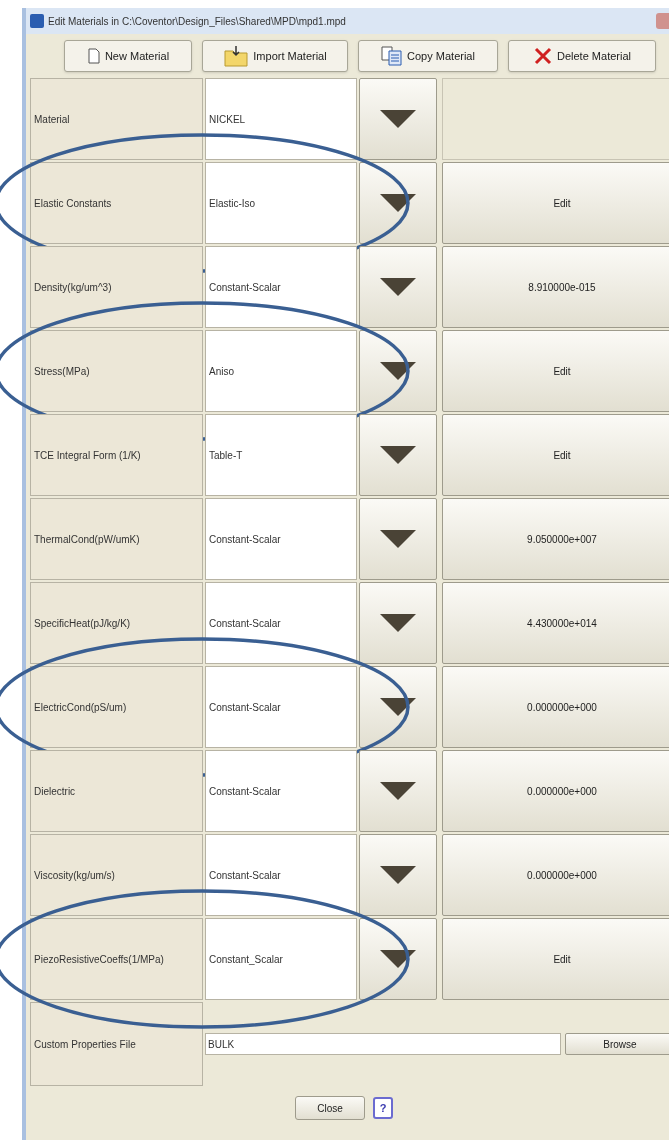 The height and width of the screenshot is (1140, 669). I want to click on toolbar-button: Import Material, so click(275, 56).